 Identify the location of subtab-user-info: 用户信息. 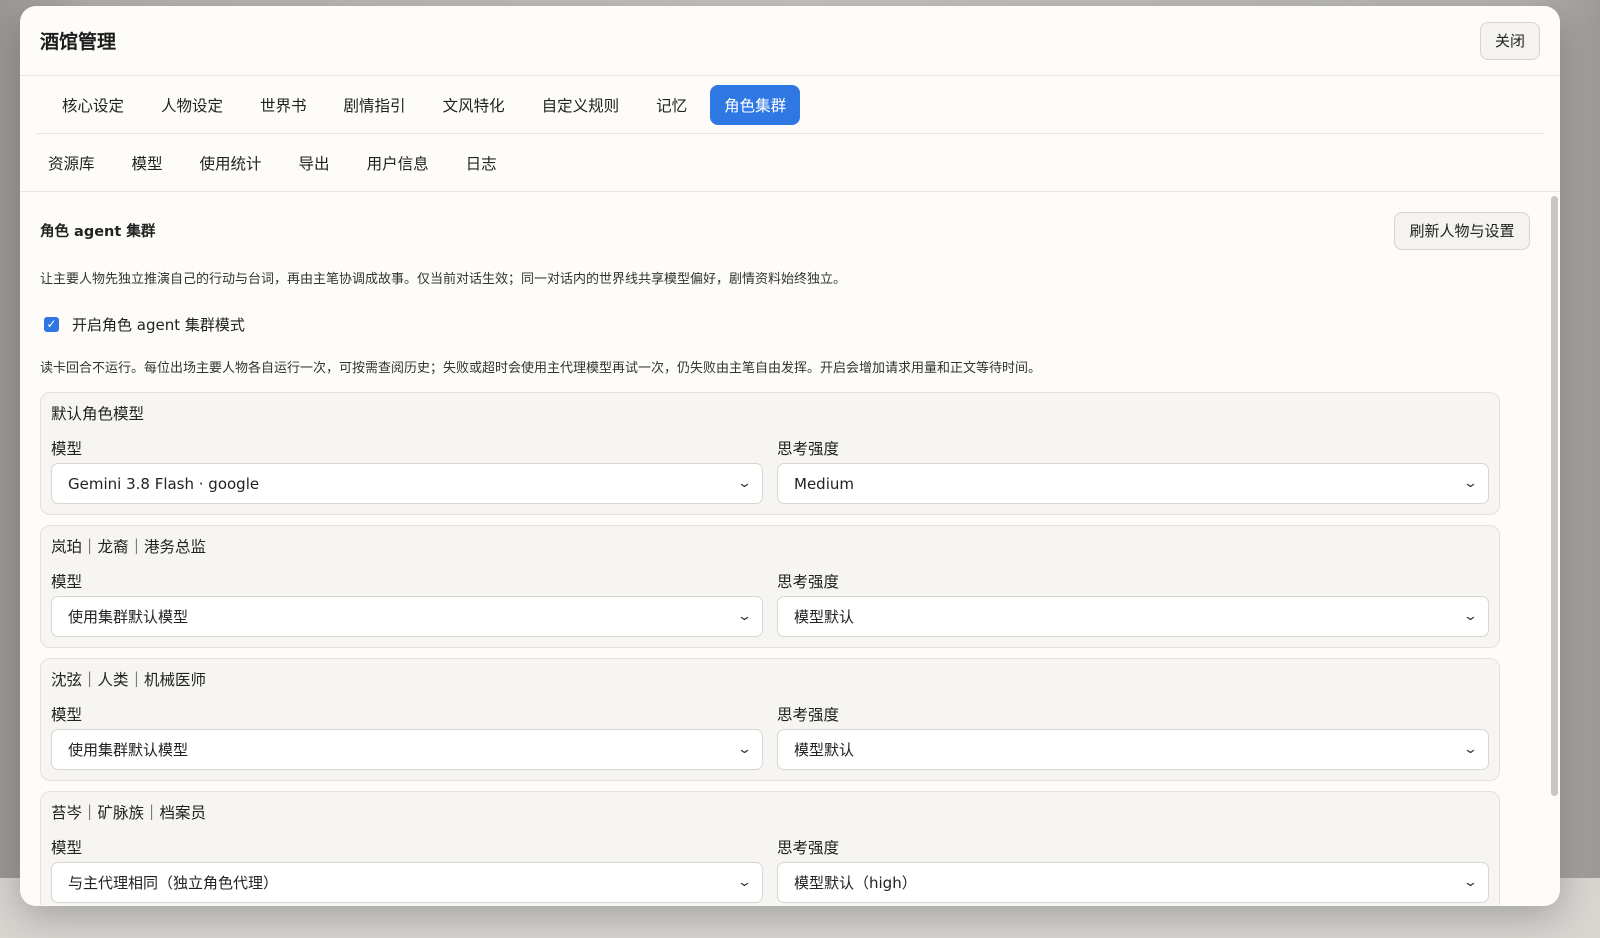
(398, 163).